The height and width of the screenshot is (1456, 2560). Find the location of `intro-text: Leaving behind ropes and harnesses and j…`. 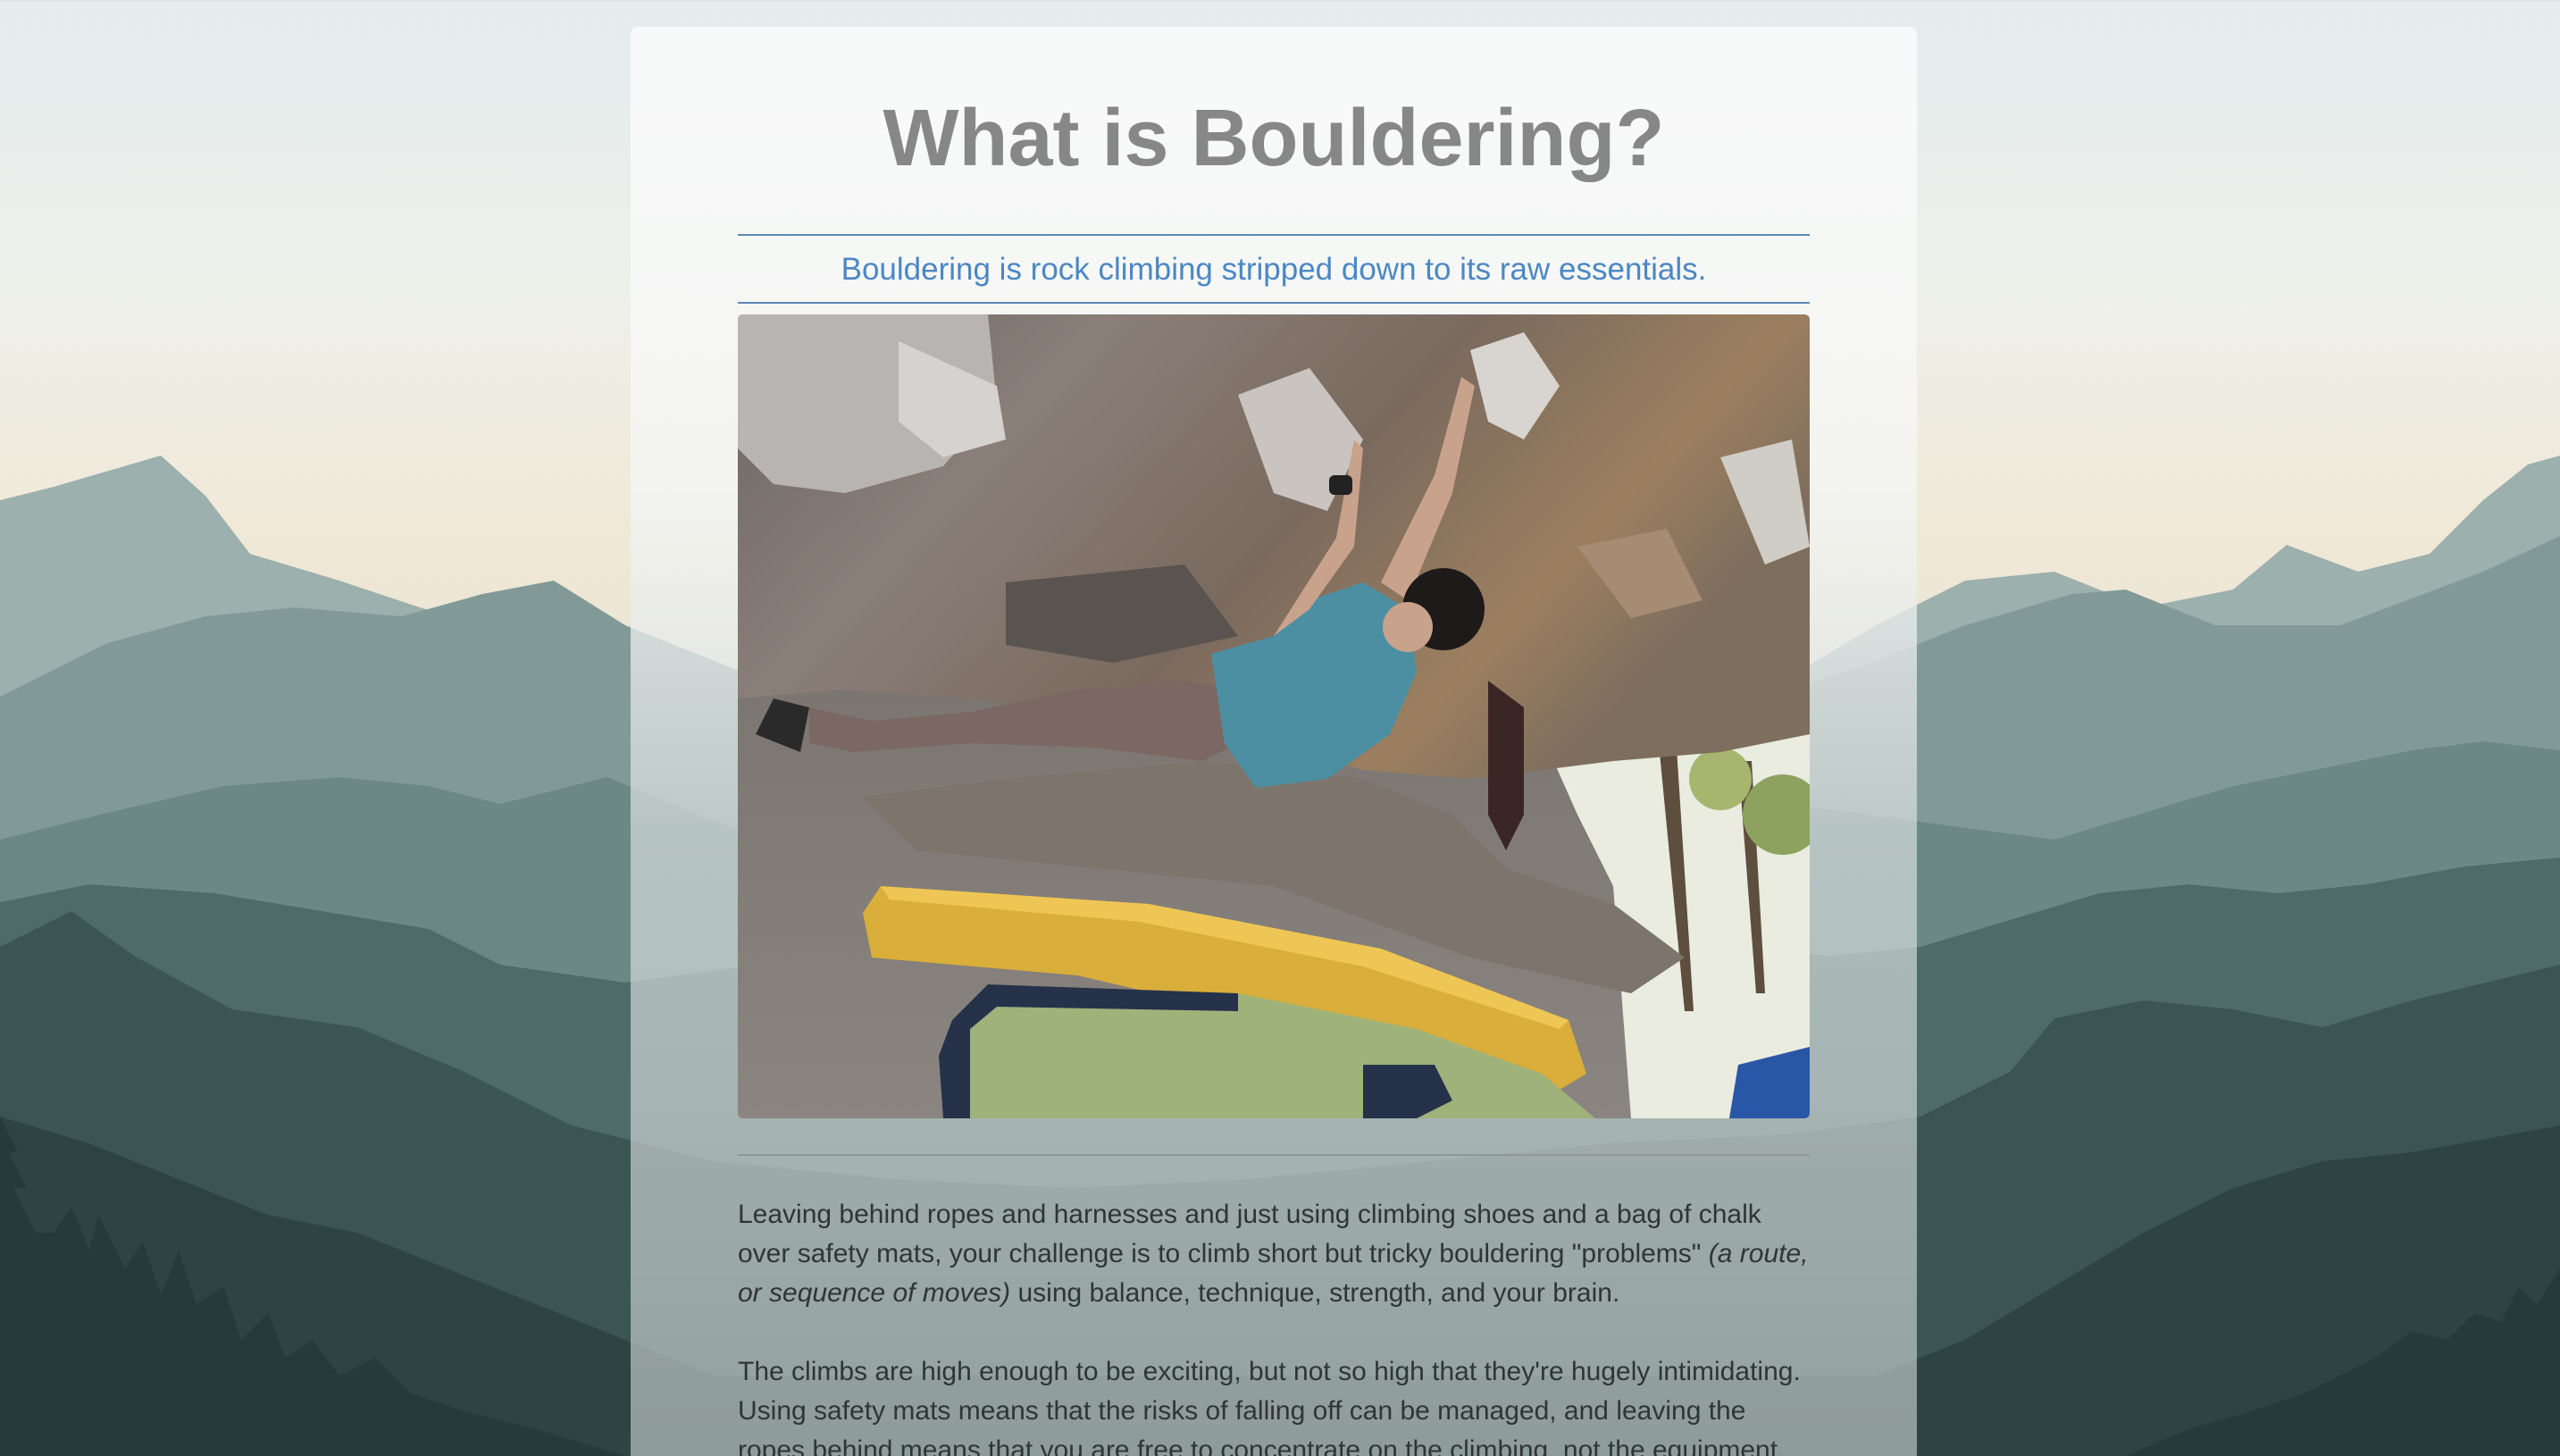

intro-text: Leaving behind ropes and harnesses and j… is located at coordinates (1249, 1234).